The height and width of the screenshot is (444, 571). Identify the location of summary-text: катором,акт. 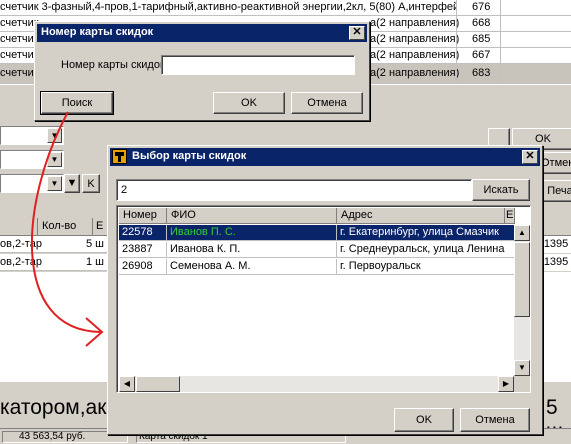
(58, 407).